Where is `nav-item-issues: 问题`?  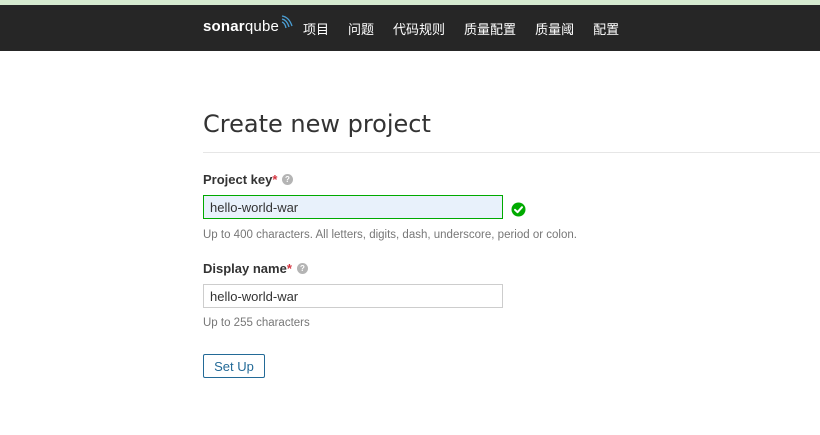 nav-item-issues: 问题 is located at coordinates (361, 28).